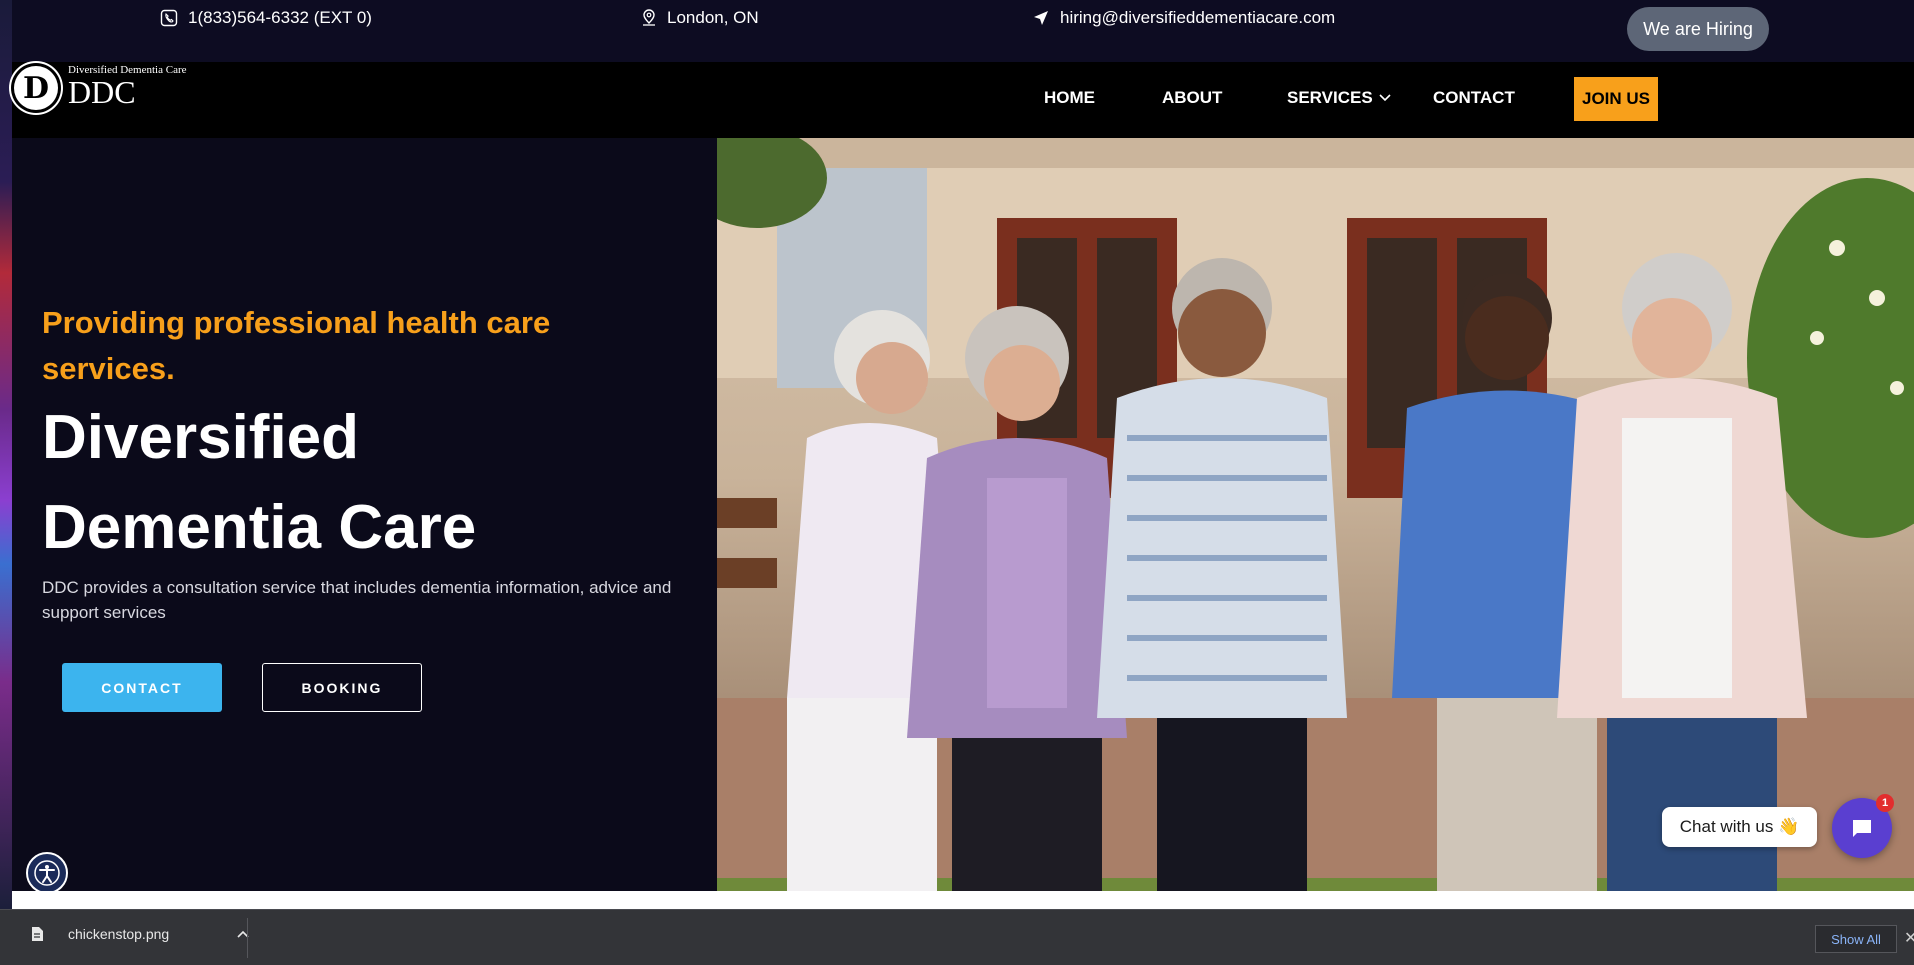  I want to click on logo-big-text: DDC, so click(102, 92).